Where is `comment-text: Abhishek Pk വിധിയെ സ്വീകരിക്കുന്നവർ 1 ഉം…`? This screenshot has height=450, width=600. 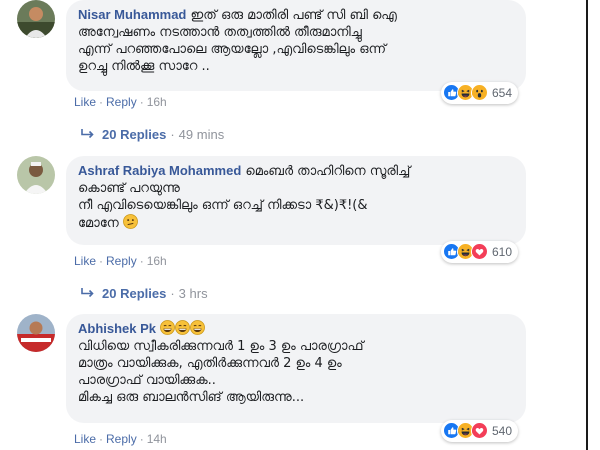 comment-text: Abhishek Pk വിധിയെ സ്വീകരിക്കുന്നവർ 1 ഉം… is located at coordinates (296, 363).